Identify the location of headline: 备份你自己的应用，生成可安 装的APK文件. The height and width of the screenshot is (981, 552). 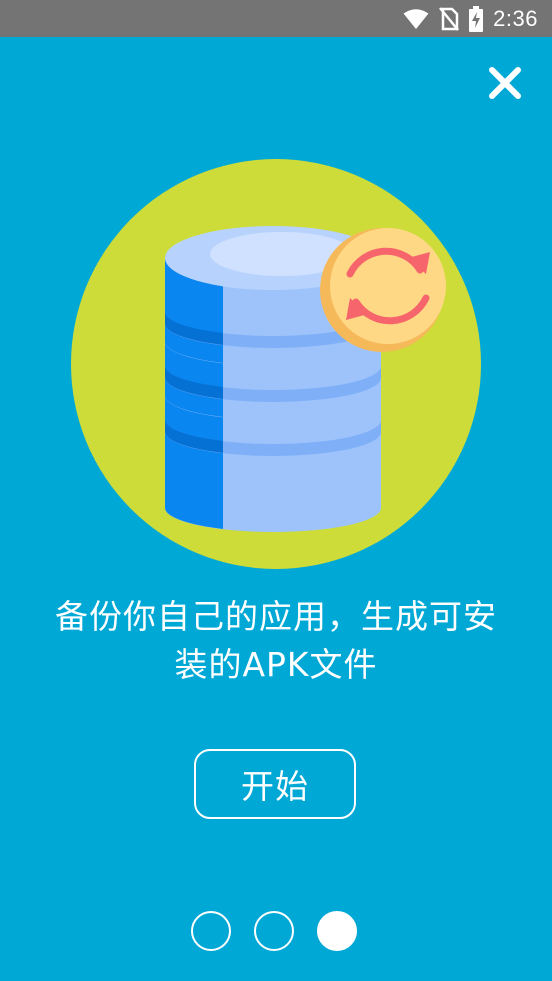
(276, 641).